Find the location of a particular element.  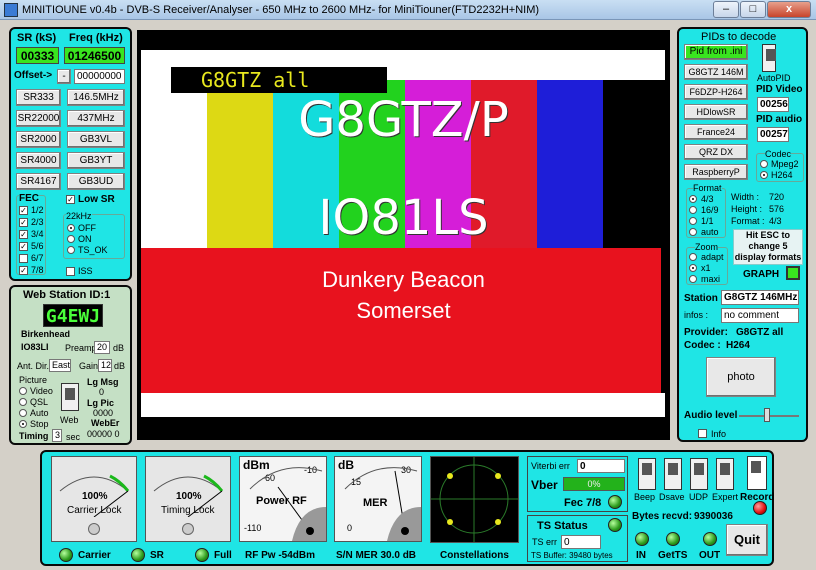

format-auto-radio is located at coordinates (693, 232).